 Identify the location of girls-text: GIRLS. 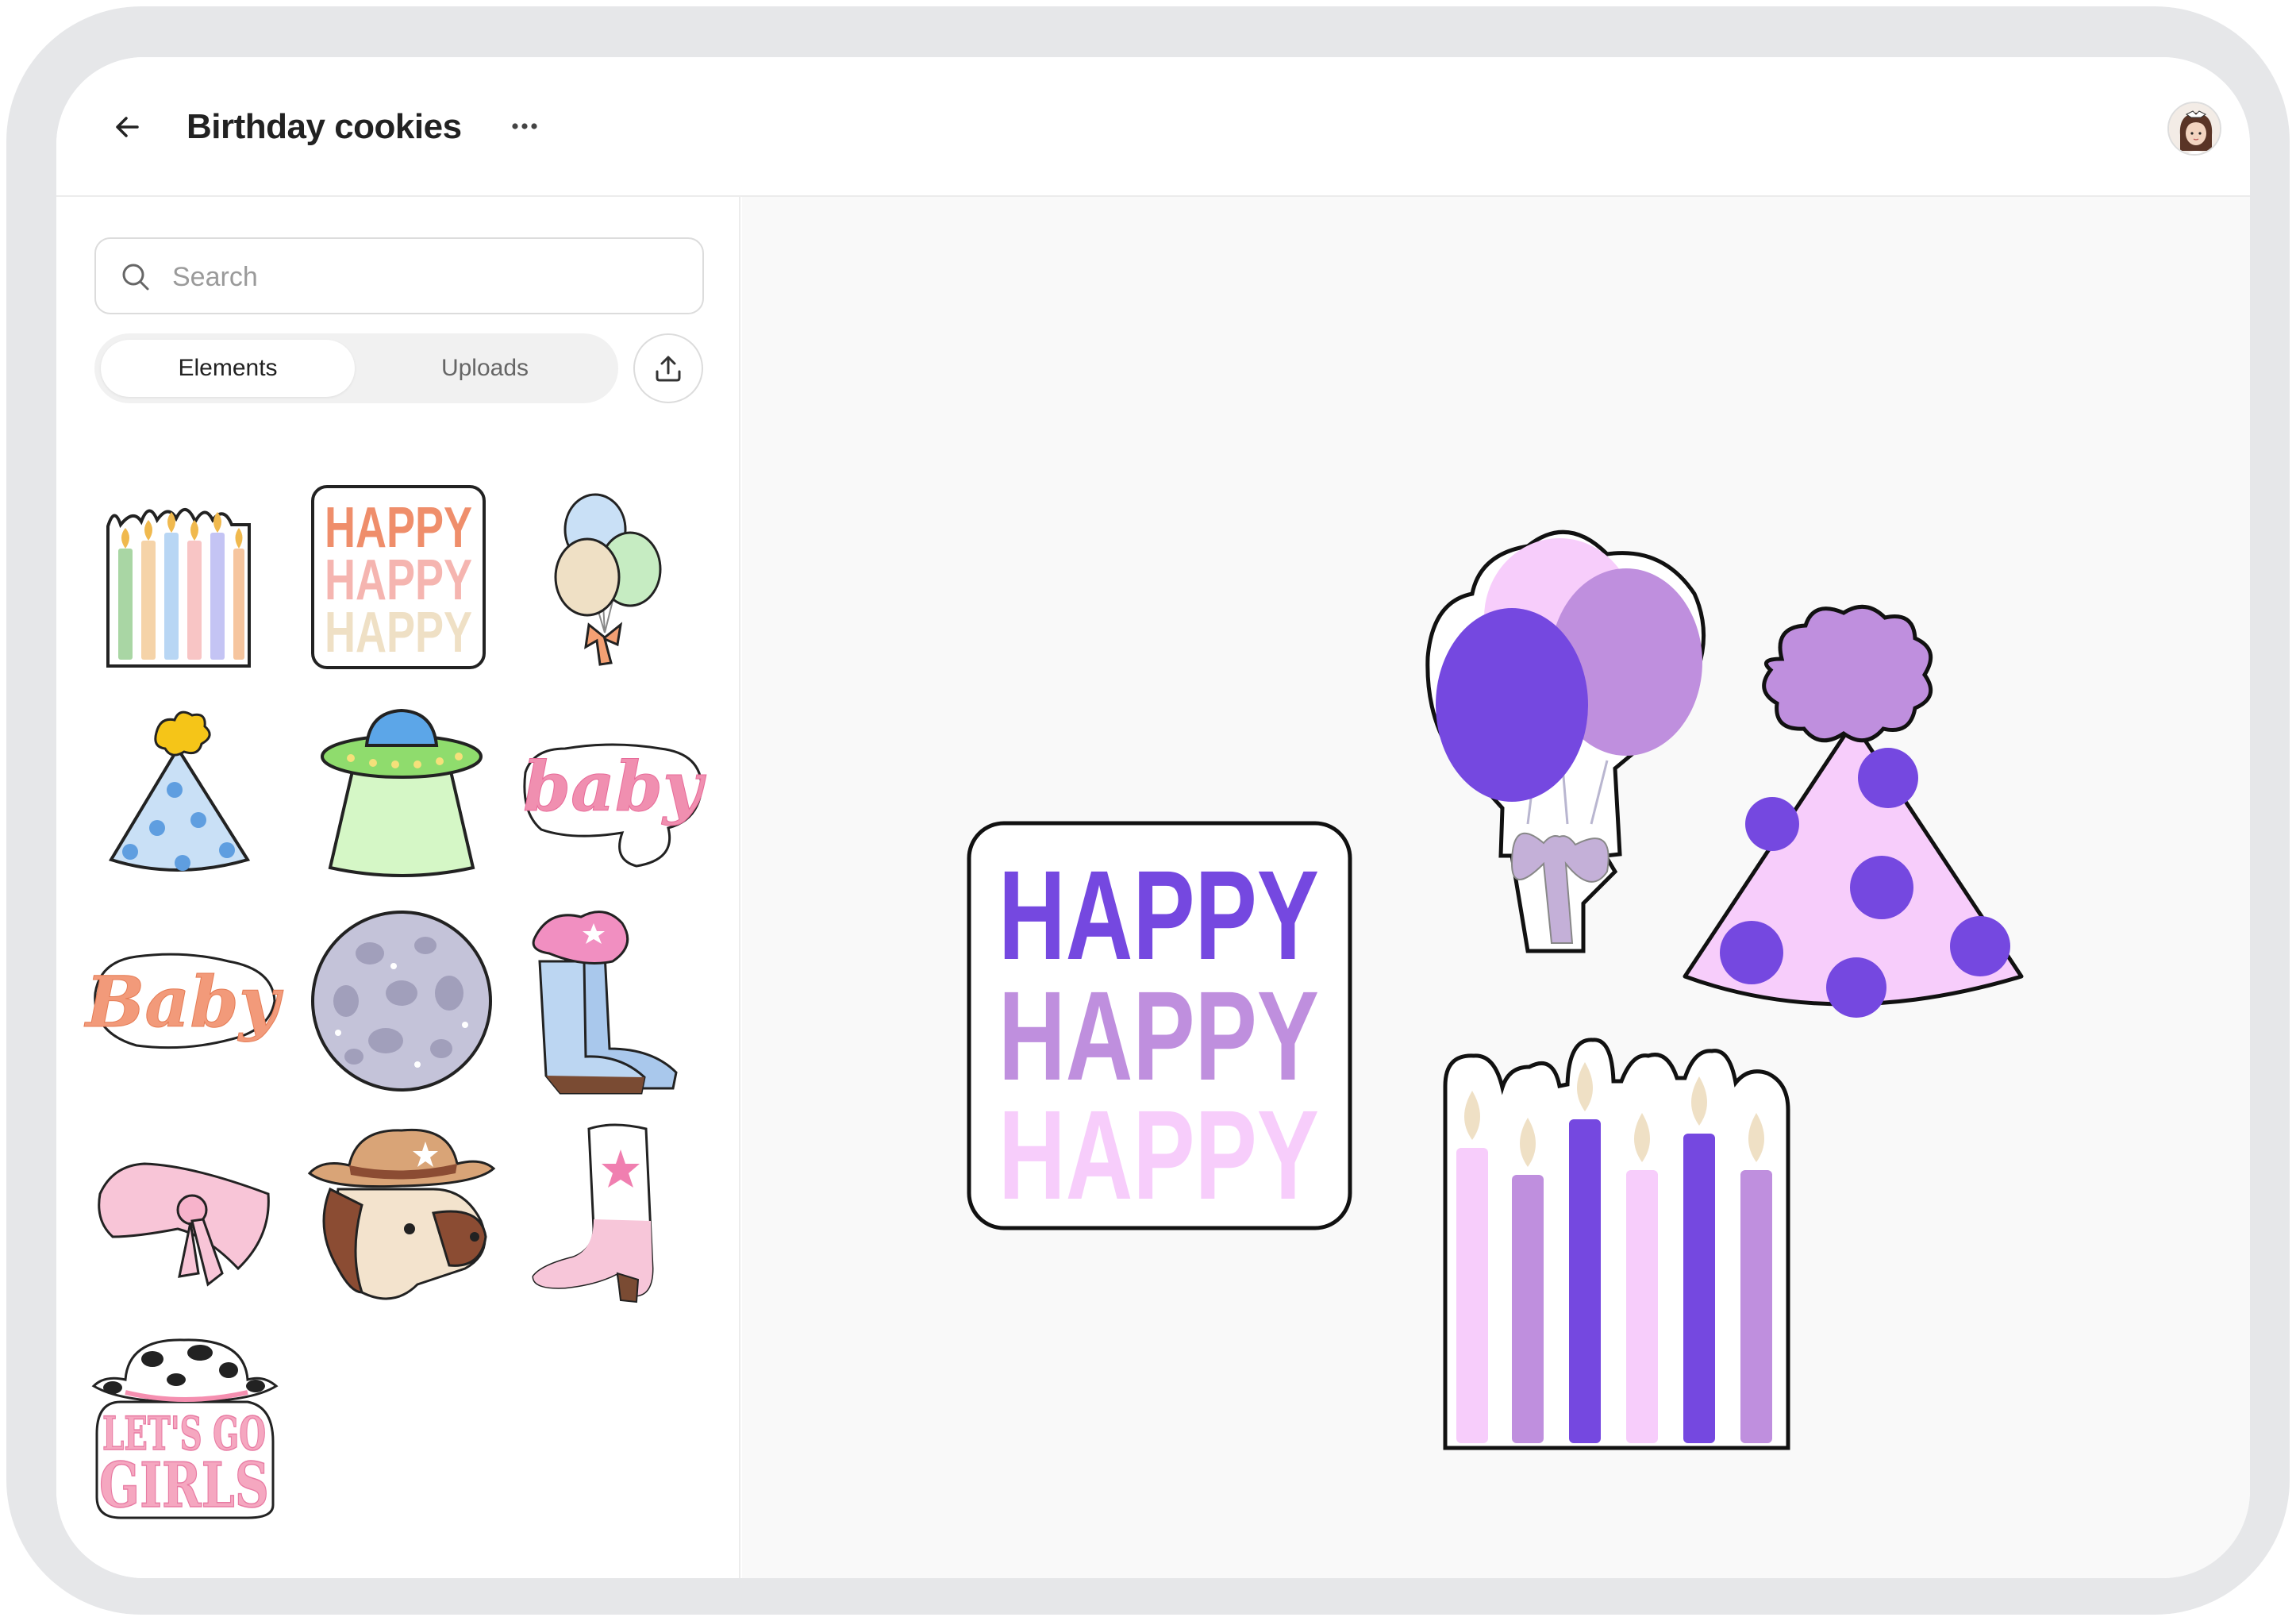
(184, 1486).